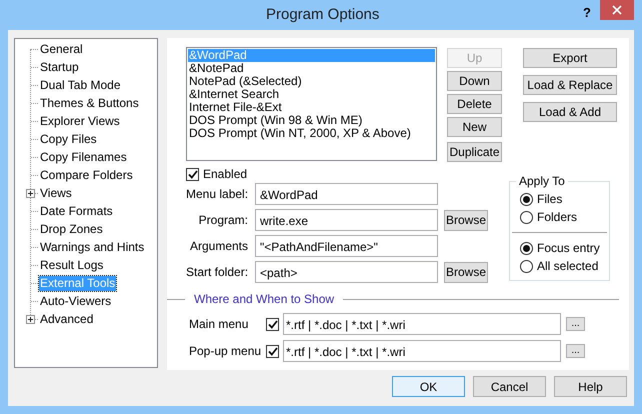  I want to click on dialog-button: Help, so click(590, 386).